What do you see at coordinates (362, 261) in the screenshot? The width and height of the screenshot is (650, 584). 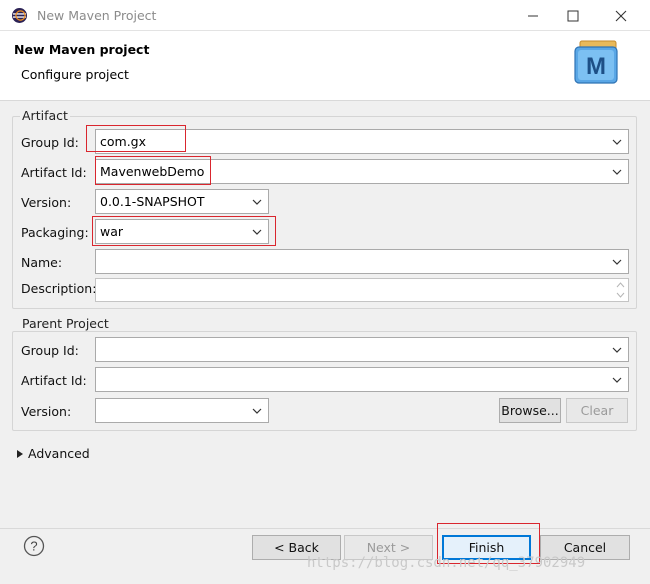 I see `name-combo` at bounding box center [362, 261].